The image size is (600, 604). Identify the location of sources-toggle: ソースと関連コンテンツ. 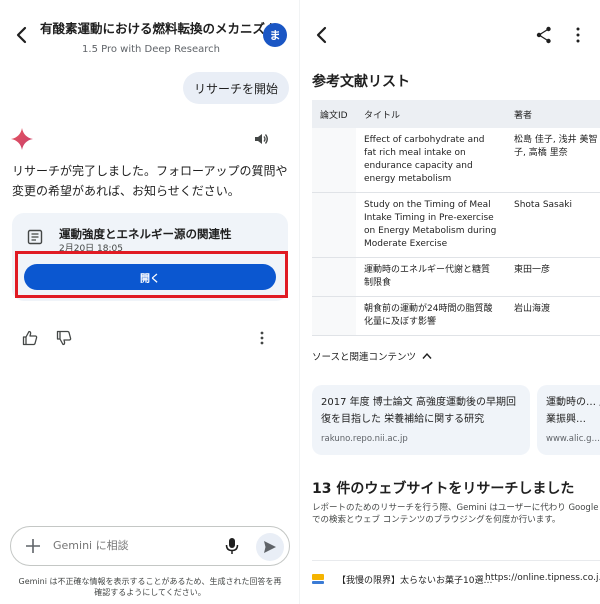
(372, 356).